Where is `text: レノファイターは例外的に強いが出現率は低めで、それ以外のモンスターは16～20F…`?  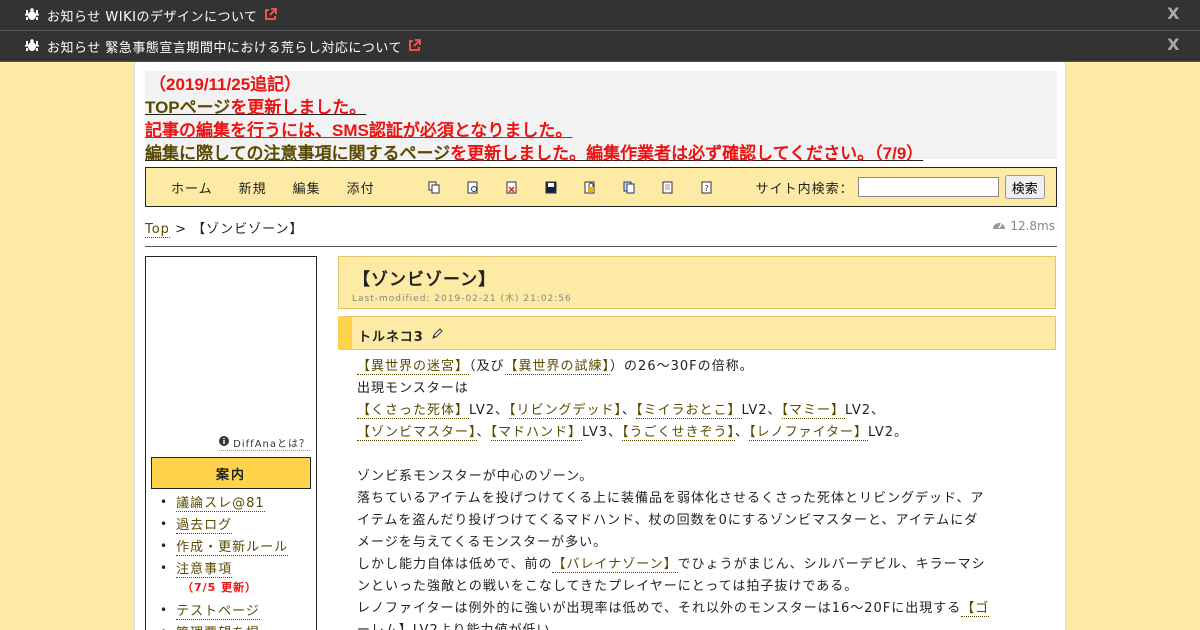
text: レノファイターは例外的に強いが出現率は低めで、それ以外のモンスターは16～20F… is located at coordinates (659, 608).